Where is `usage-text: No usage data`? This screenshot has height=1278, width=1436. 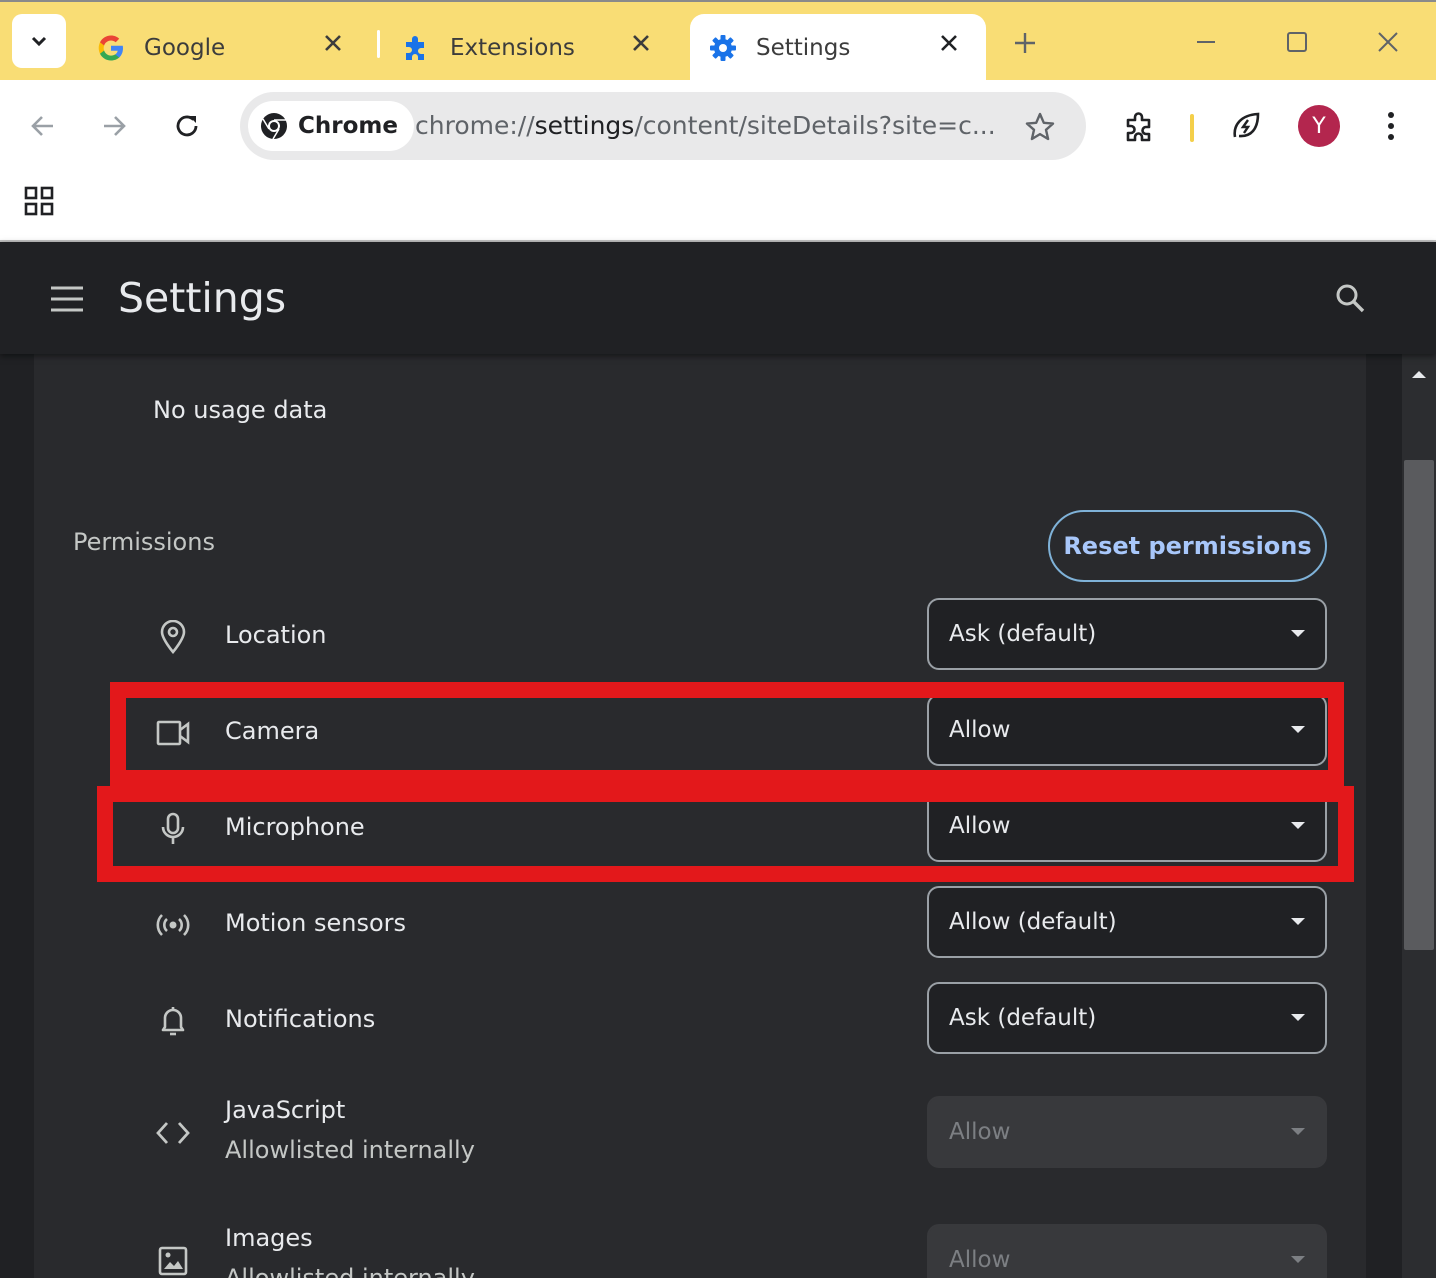 usage-text: No usage data is located at coordinates (240, 410).